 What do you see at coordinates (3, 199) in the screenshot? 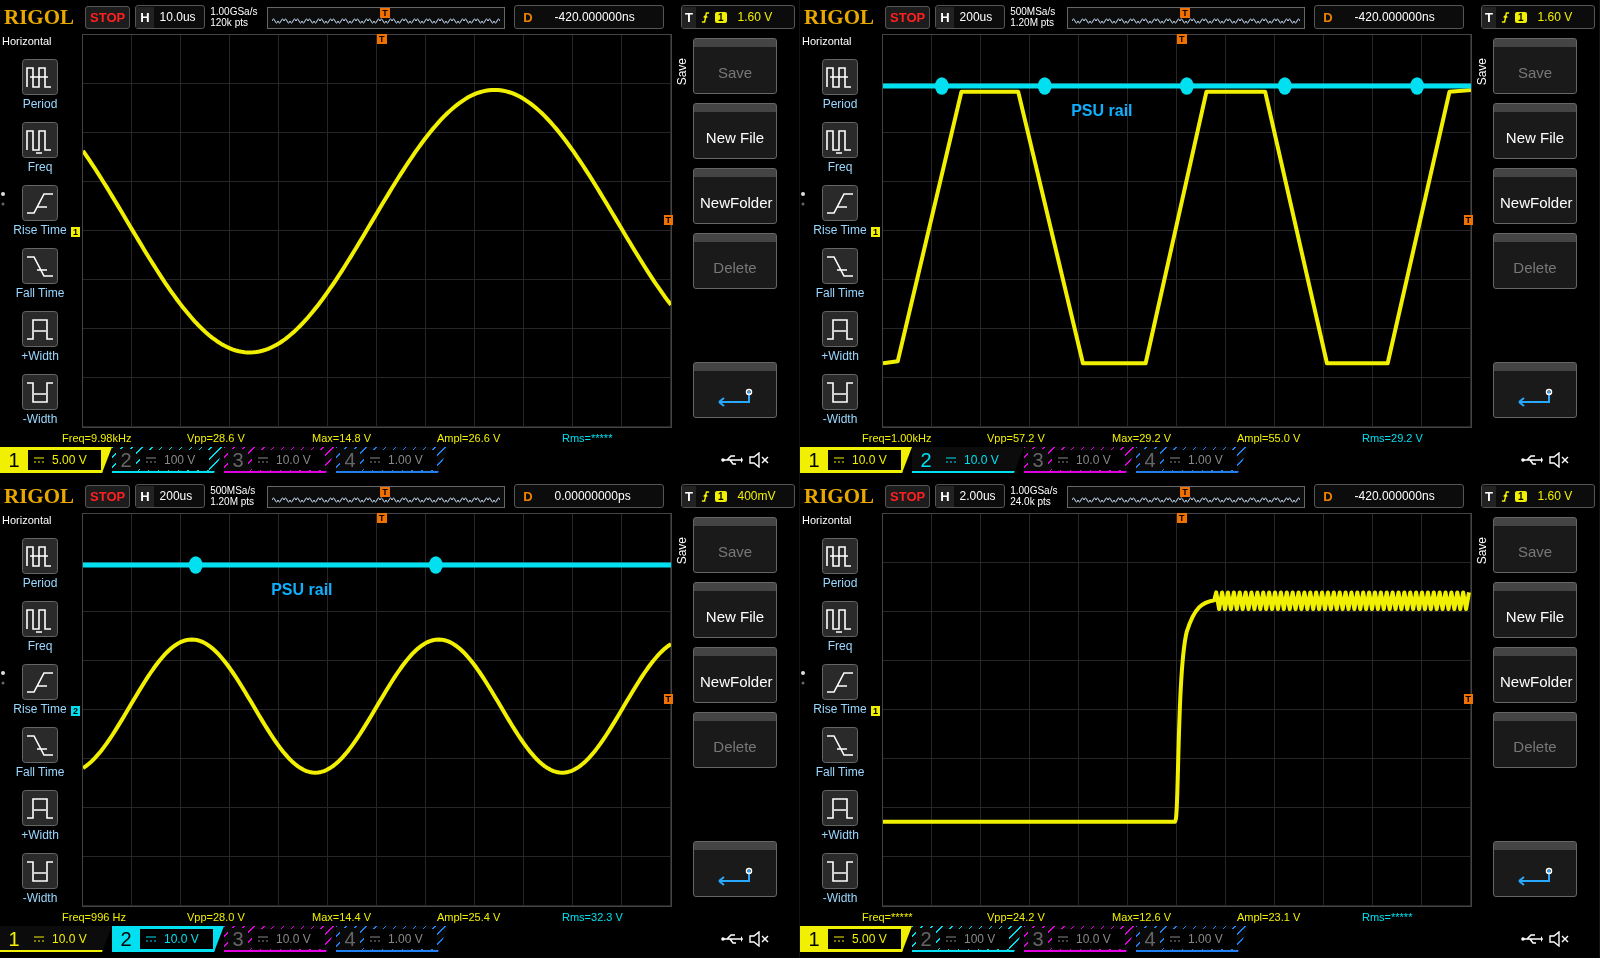
I see `page-dots-icon` at bounding box center [3, 199].